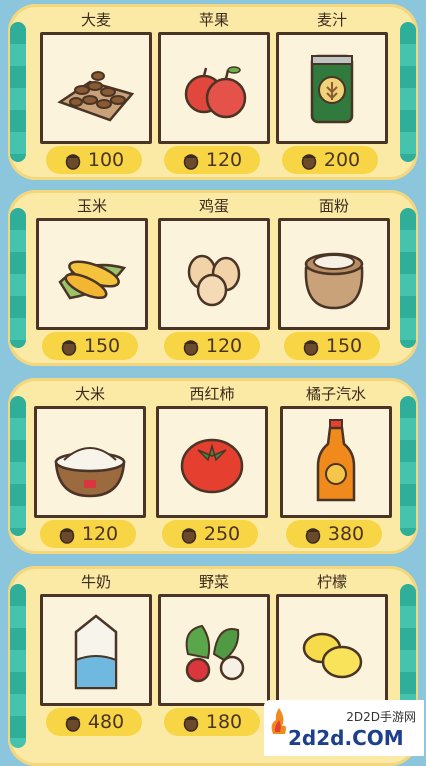  What do you see at coordinates (89, 394) in the screenshot?
I see `item-name: 大米` at bounding box center [89, 394].